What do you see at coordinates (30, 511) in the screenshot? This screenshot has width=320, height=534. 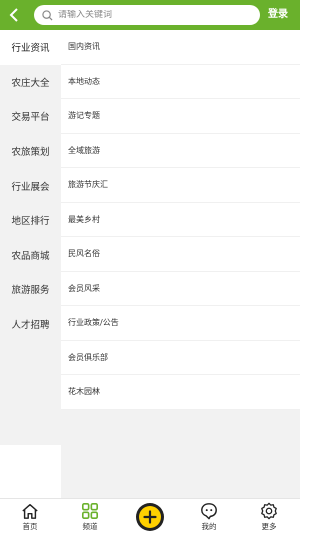 I see `home-icon` at bounding box center [30, 511].